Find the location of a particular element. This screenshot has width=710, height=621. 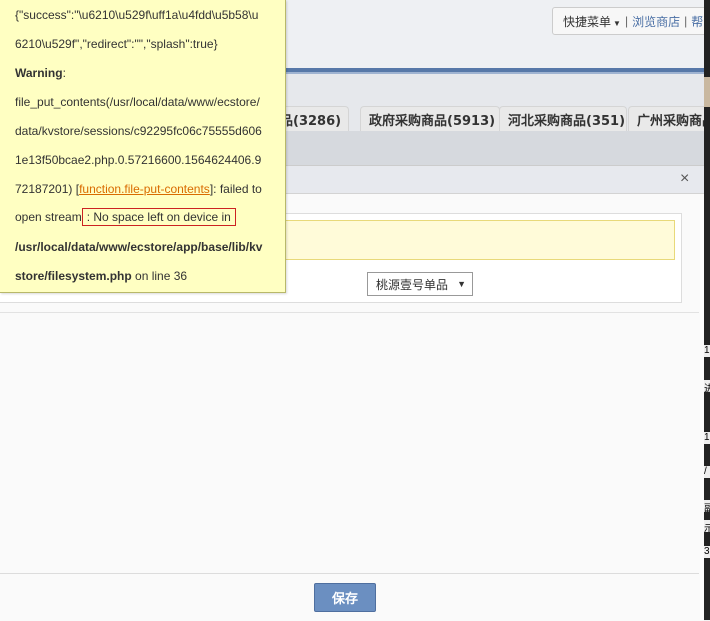

error-text: 72187201) [ is located at coordinates (47, 189).